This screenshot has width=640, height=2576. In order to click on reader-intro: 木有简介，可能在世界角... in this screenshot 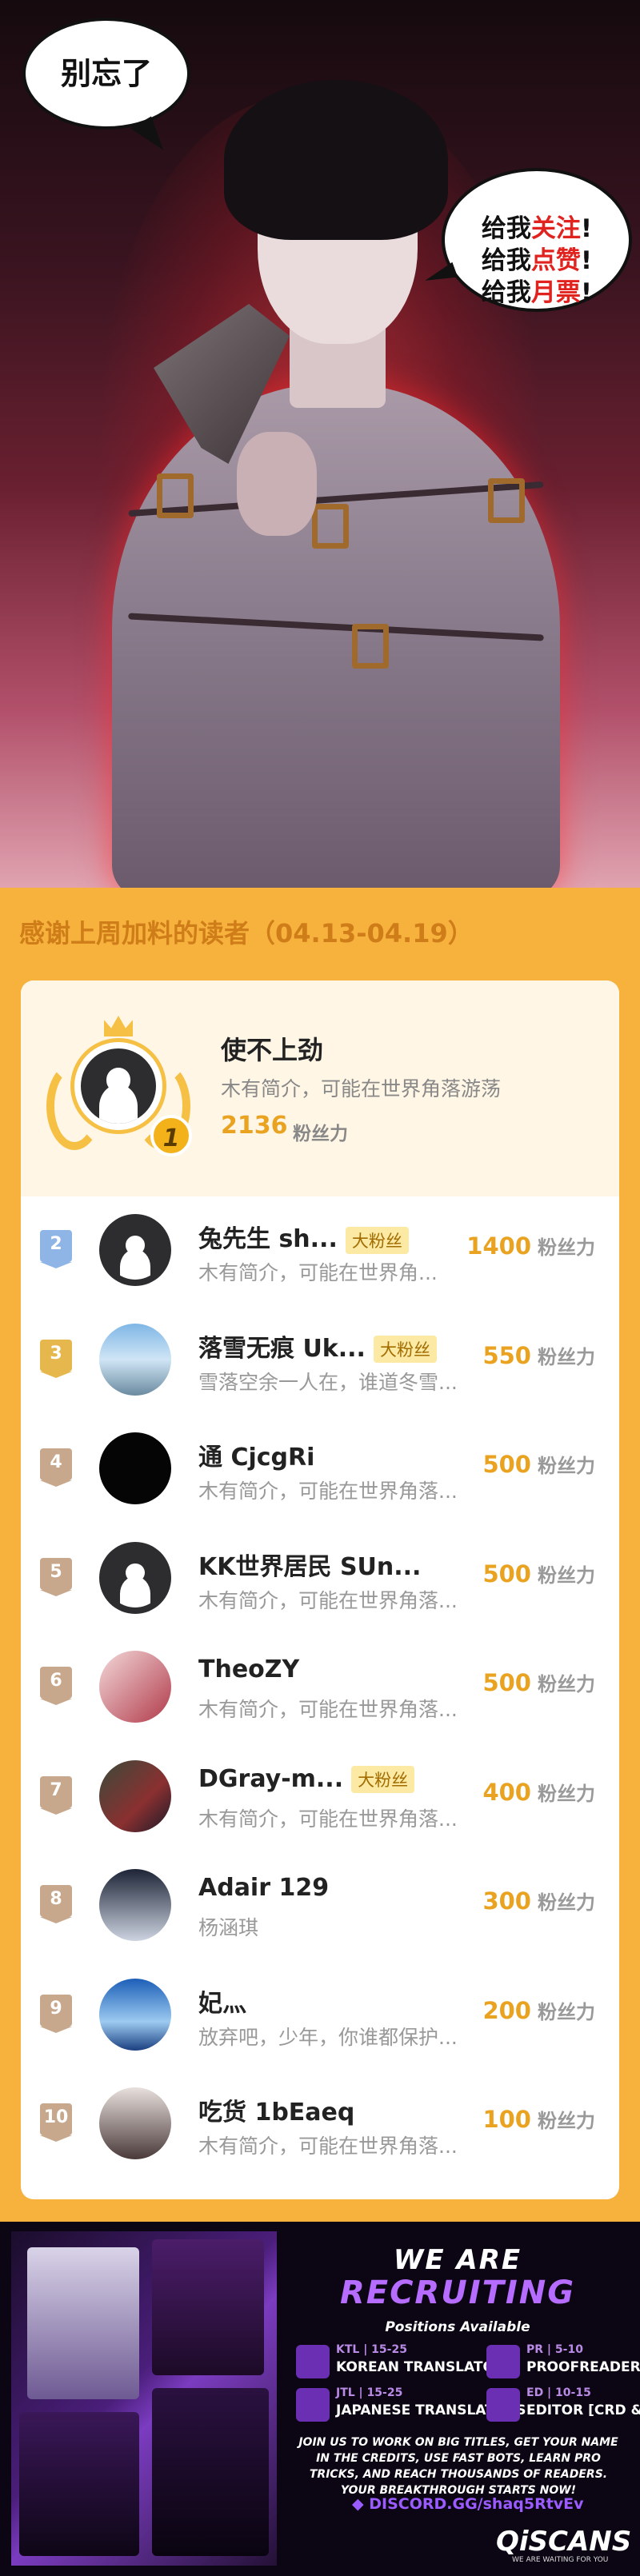, I will do `click(318, 1273)`.